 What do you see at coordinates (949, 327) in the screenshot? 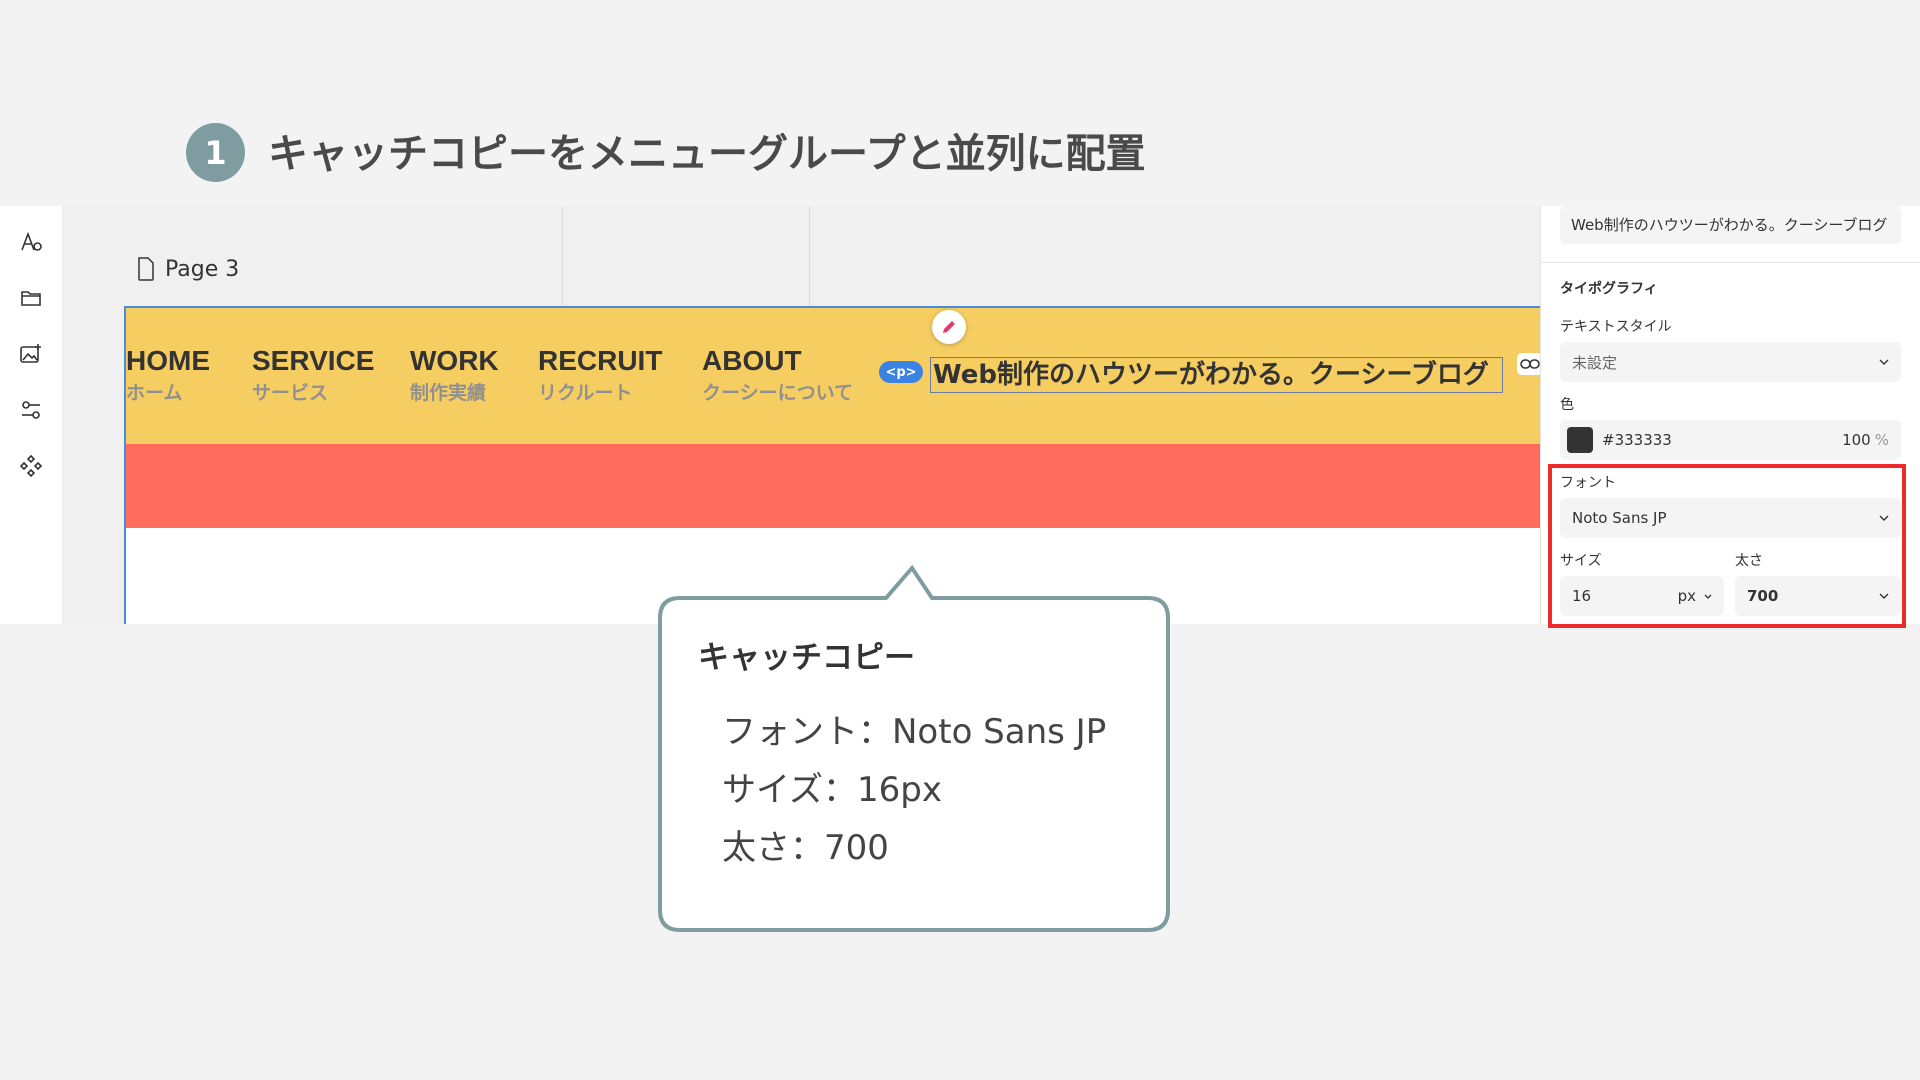
I see `edit-pen-icon` at bounding box center [949, 327].